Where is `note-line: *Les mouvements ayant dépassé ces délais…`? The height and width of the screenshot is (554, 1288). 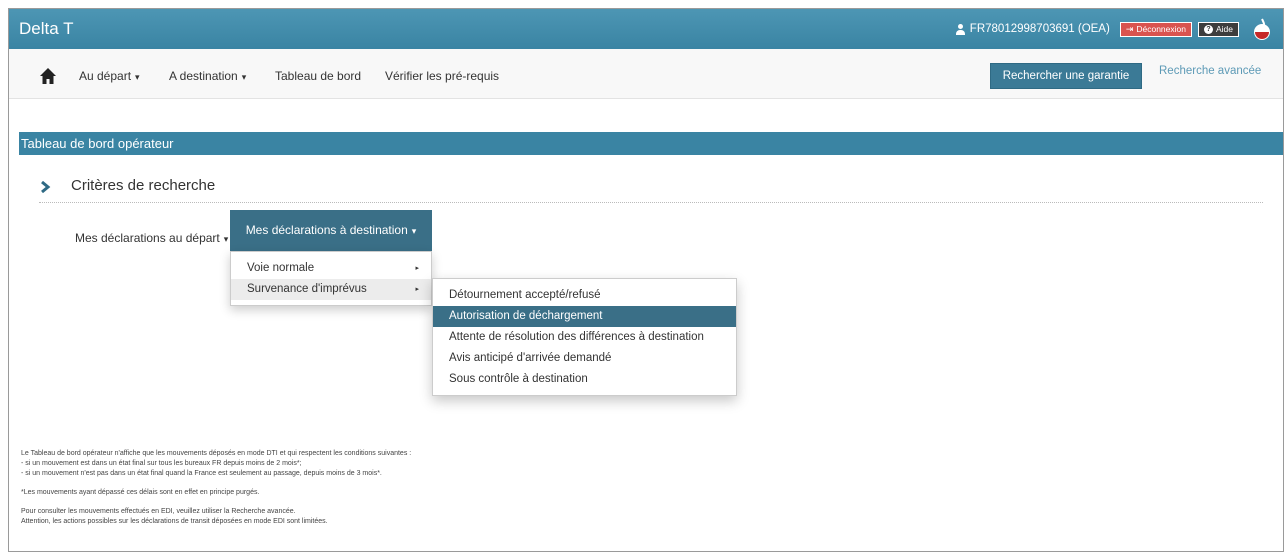 note-line: *Les mouvements ayant dépassé ces délais… is located at coordinates (140, 492).